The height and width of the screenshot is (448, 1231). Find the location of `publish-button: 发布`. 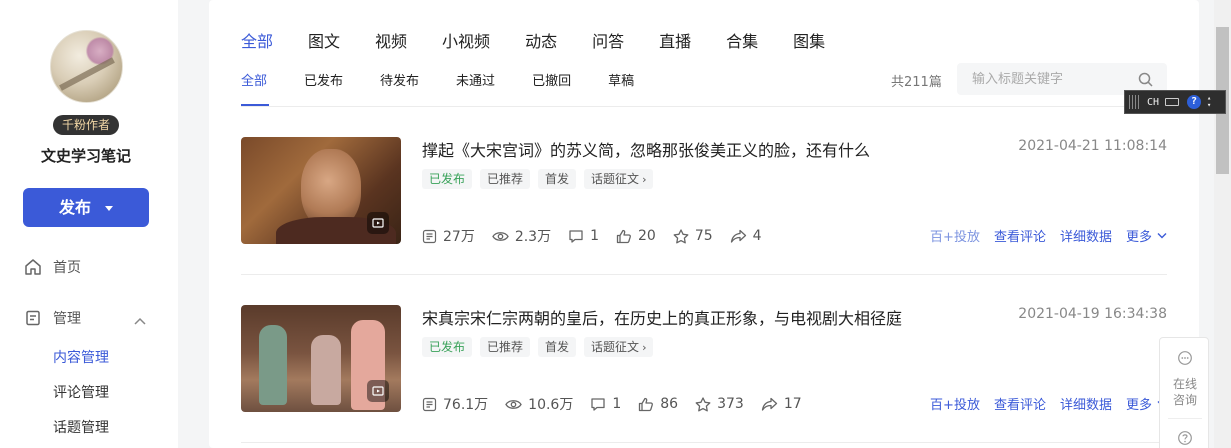

publish-button: 发布 is located at coordinates (86, 207).